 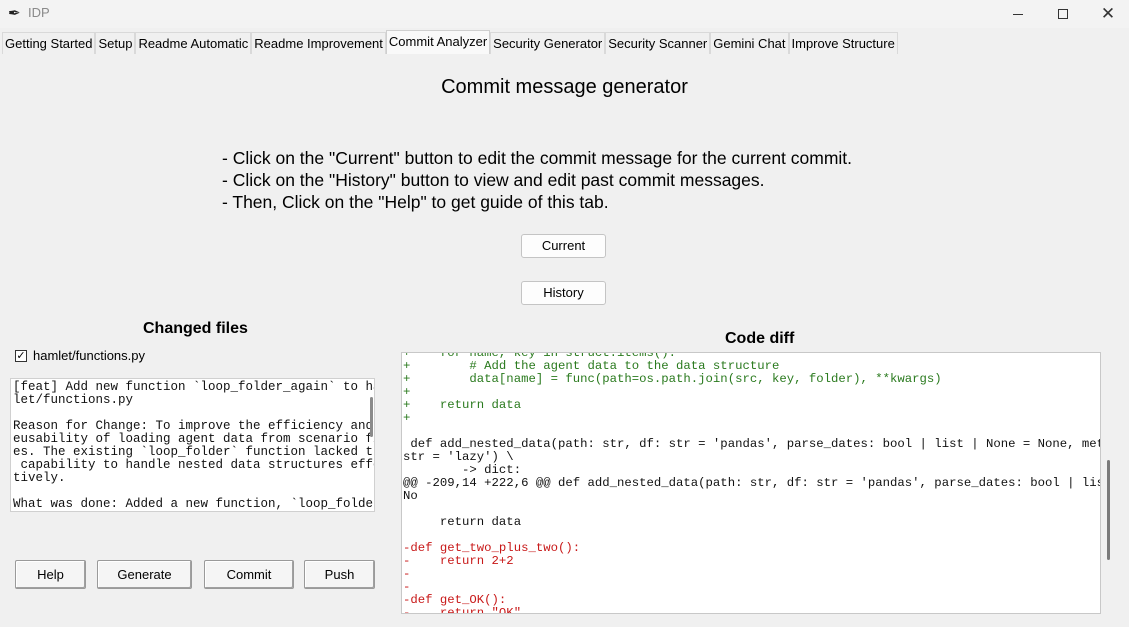 I want to click on help-button: Help, so click(x=50, y=574).